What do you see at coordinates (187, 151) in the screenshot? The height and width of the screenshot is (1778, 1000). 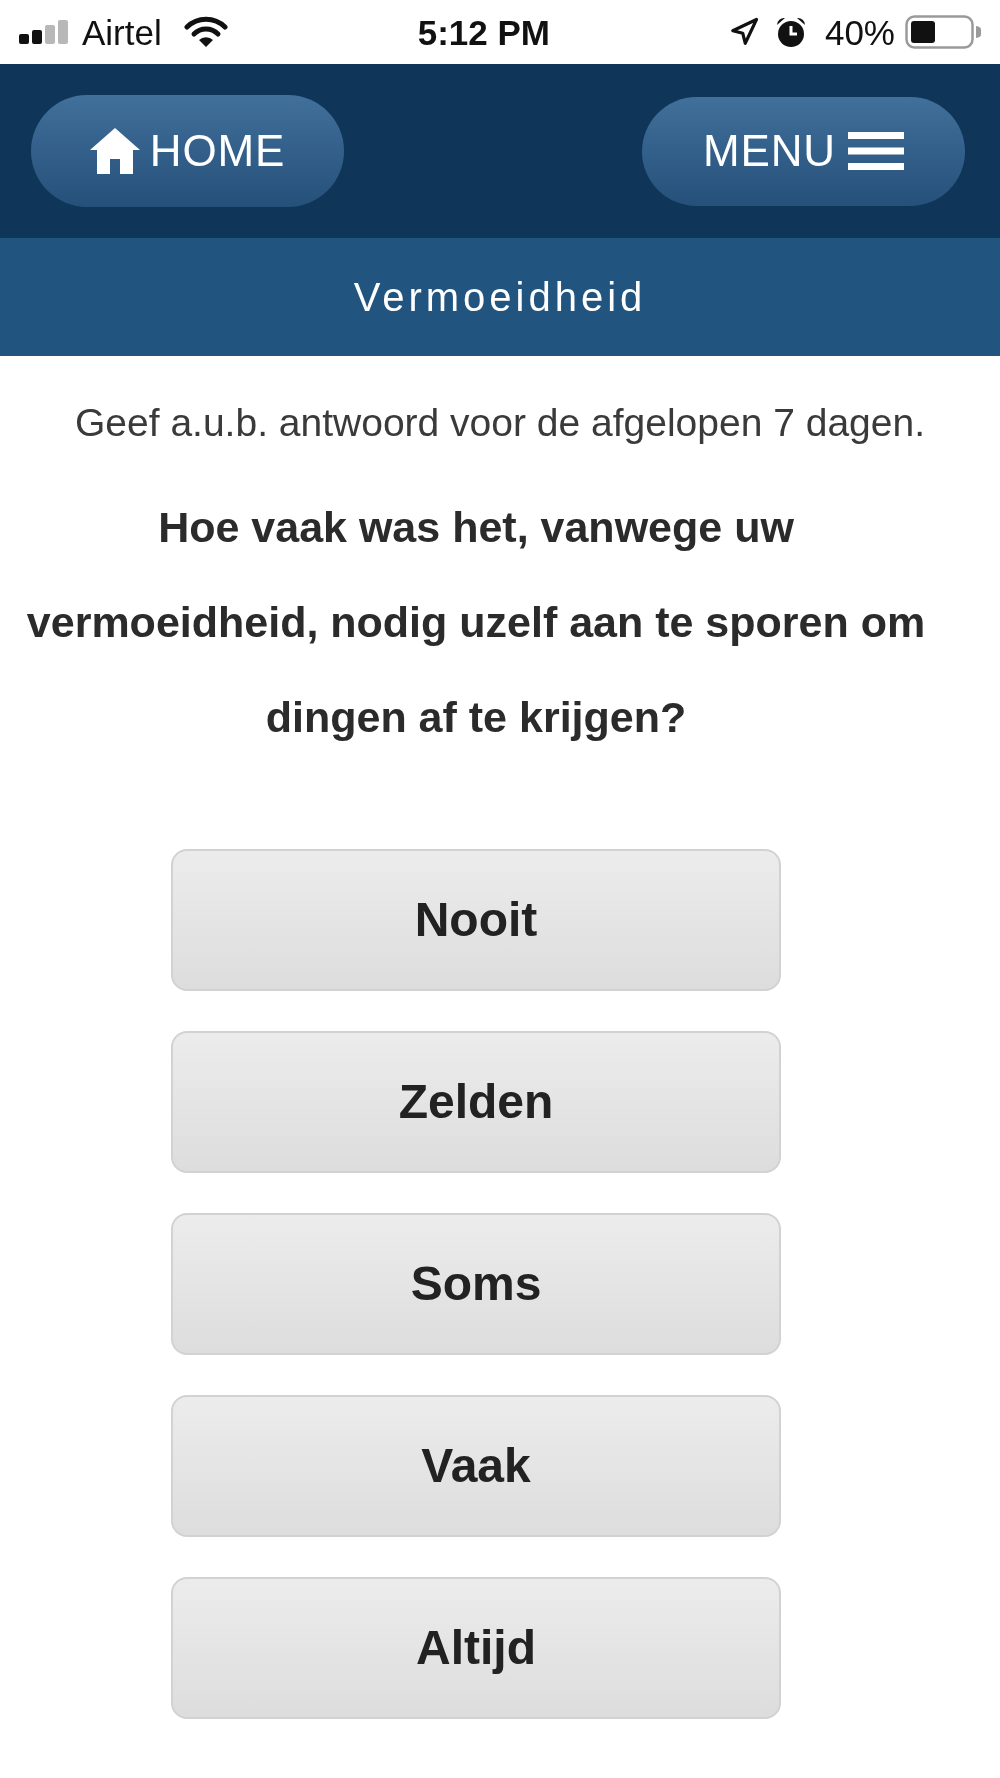 I see `home-button: HOME` at bounding box center [187, 151].